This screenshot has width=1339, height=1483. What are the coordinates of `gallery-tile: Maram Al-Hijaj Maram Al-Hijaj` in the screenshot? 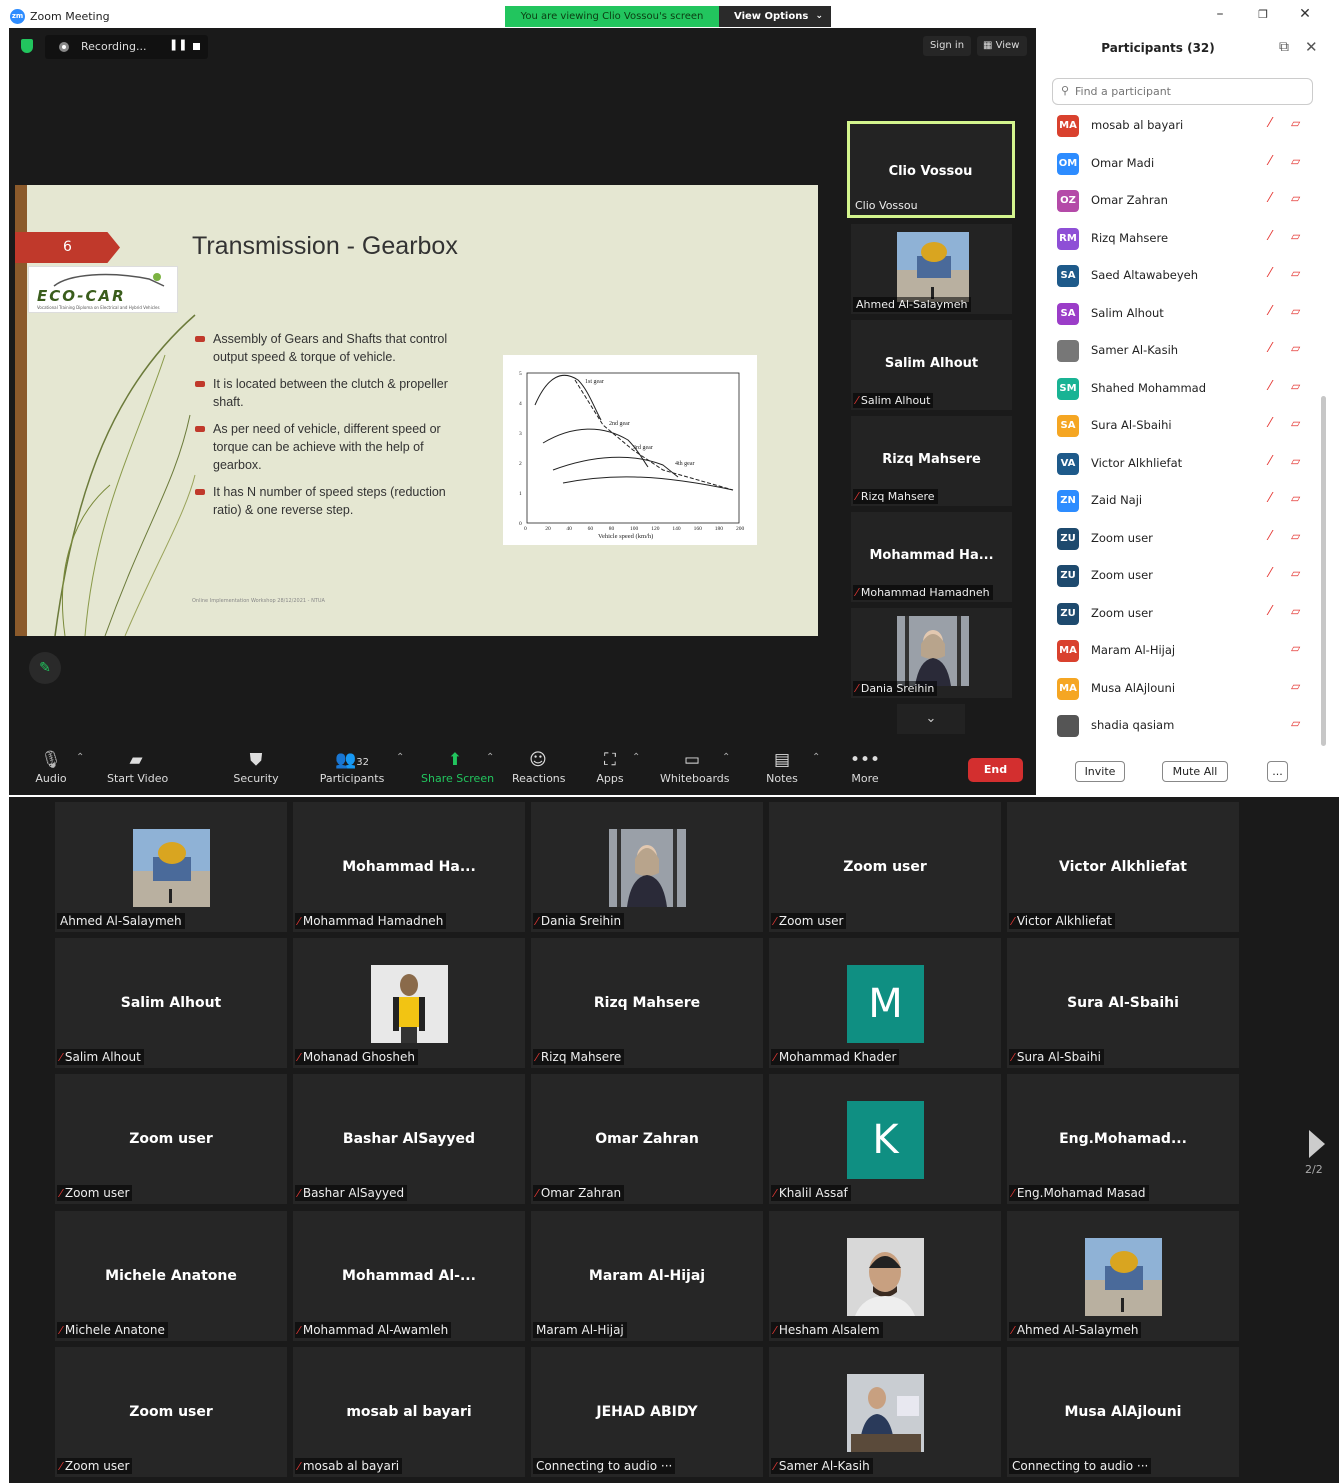 It's located at (647, 1276).